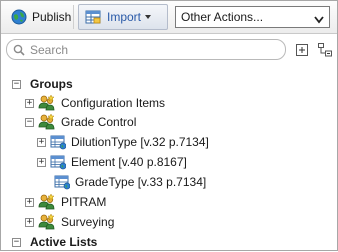 This screenshot has width=338, height=252. What do you see at coordinates (19, 17) in the screenshot?
I see `globe-icon` at bounding box center [19, 17].